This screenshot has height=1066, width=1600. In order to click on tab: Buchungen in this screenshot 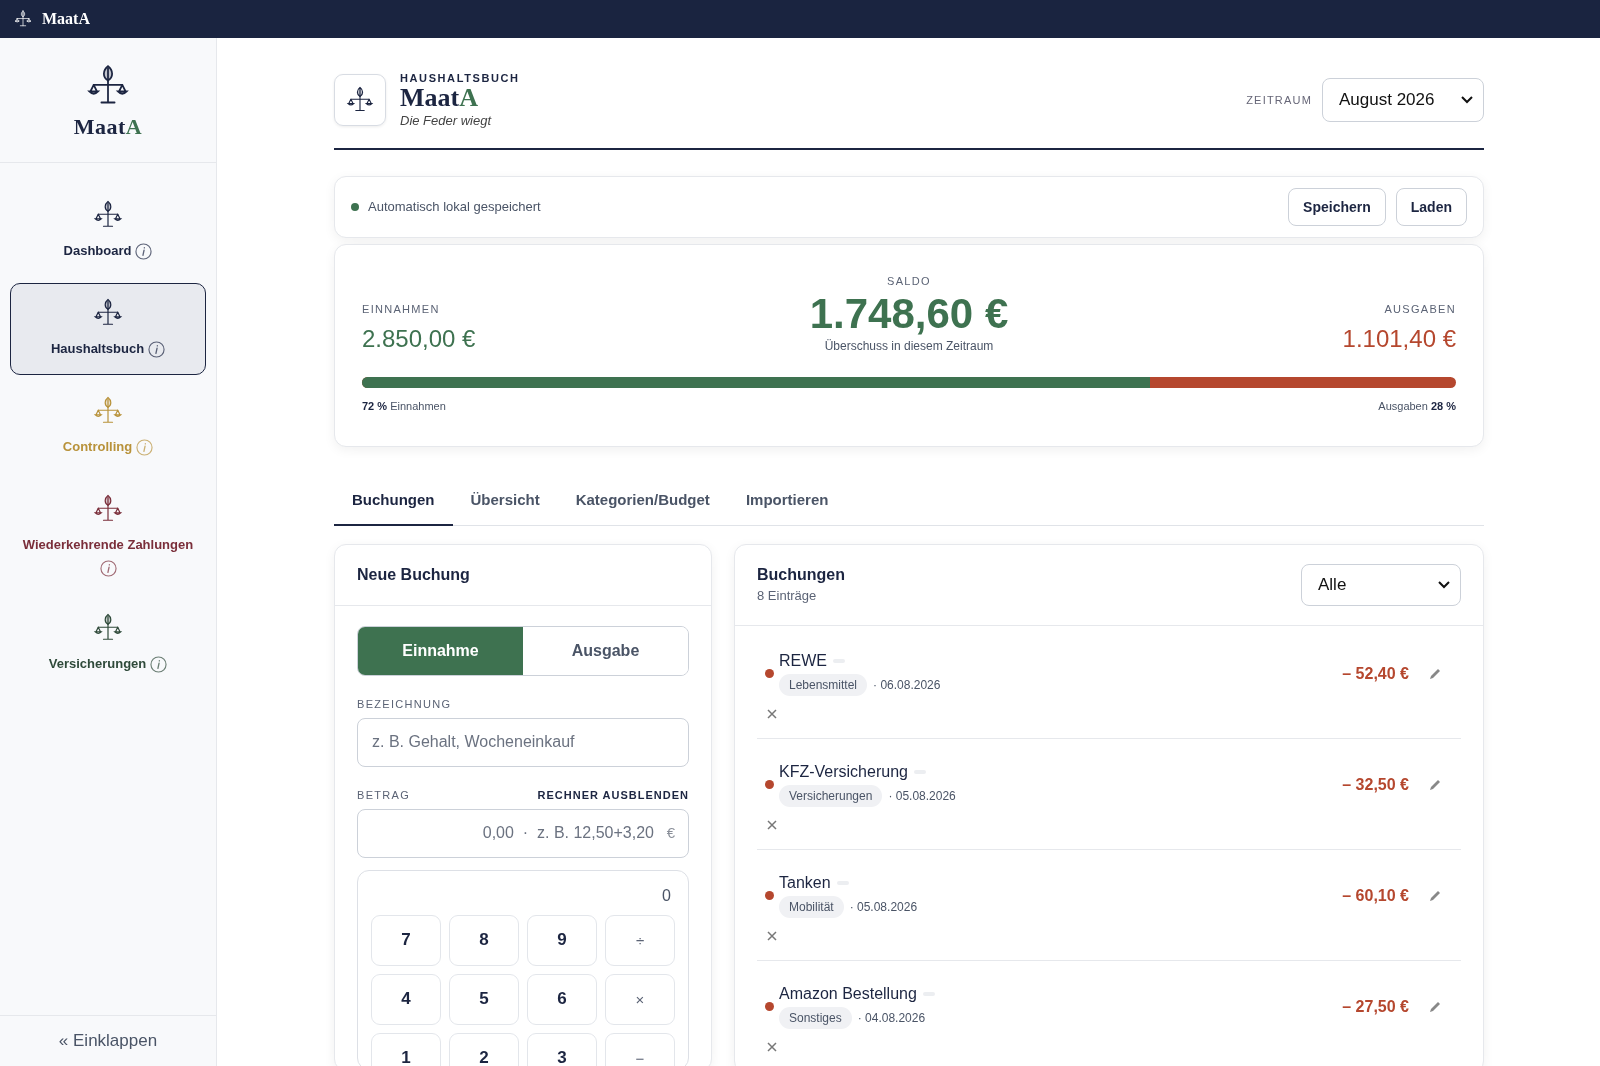, I will do `click(393, 501)`.